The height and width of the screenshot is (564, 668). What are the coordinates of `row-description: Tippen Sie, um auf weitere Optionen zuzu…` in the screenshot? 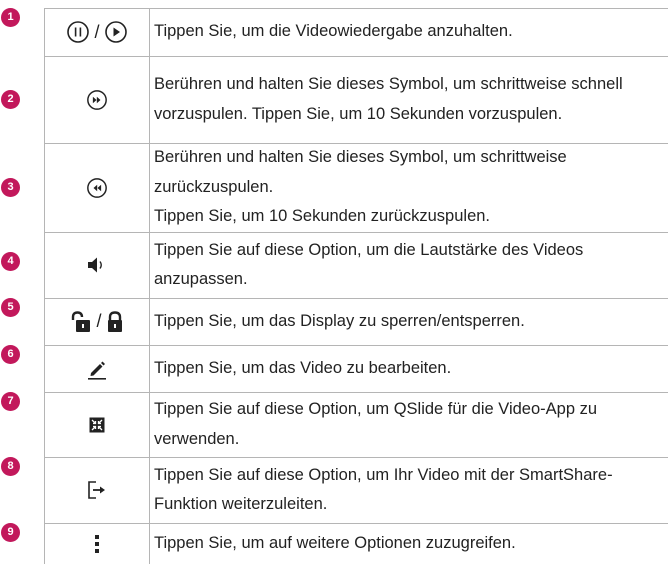 It's located at (335, 542).